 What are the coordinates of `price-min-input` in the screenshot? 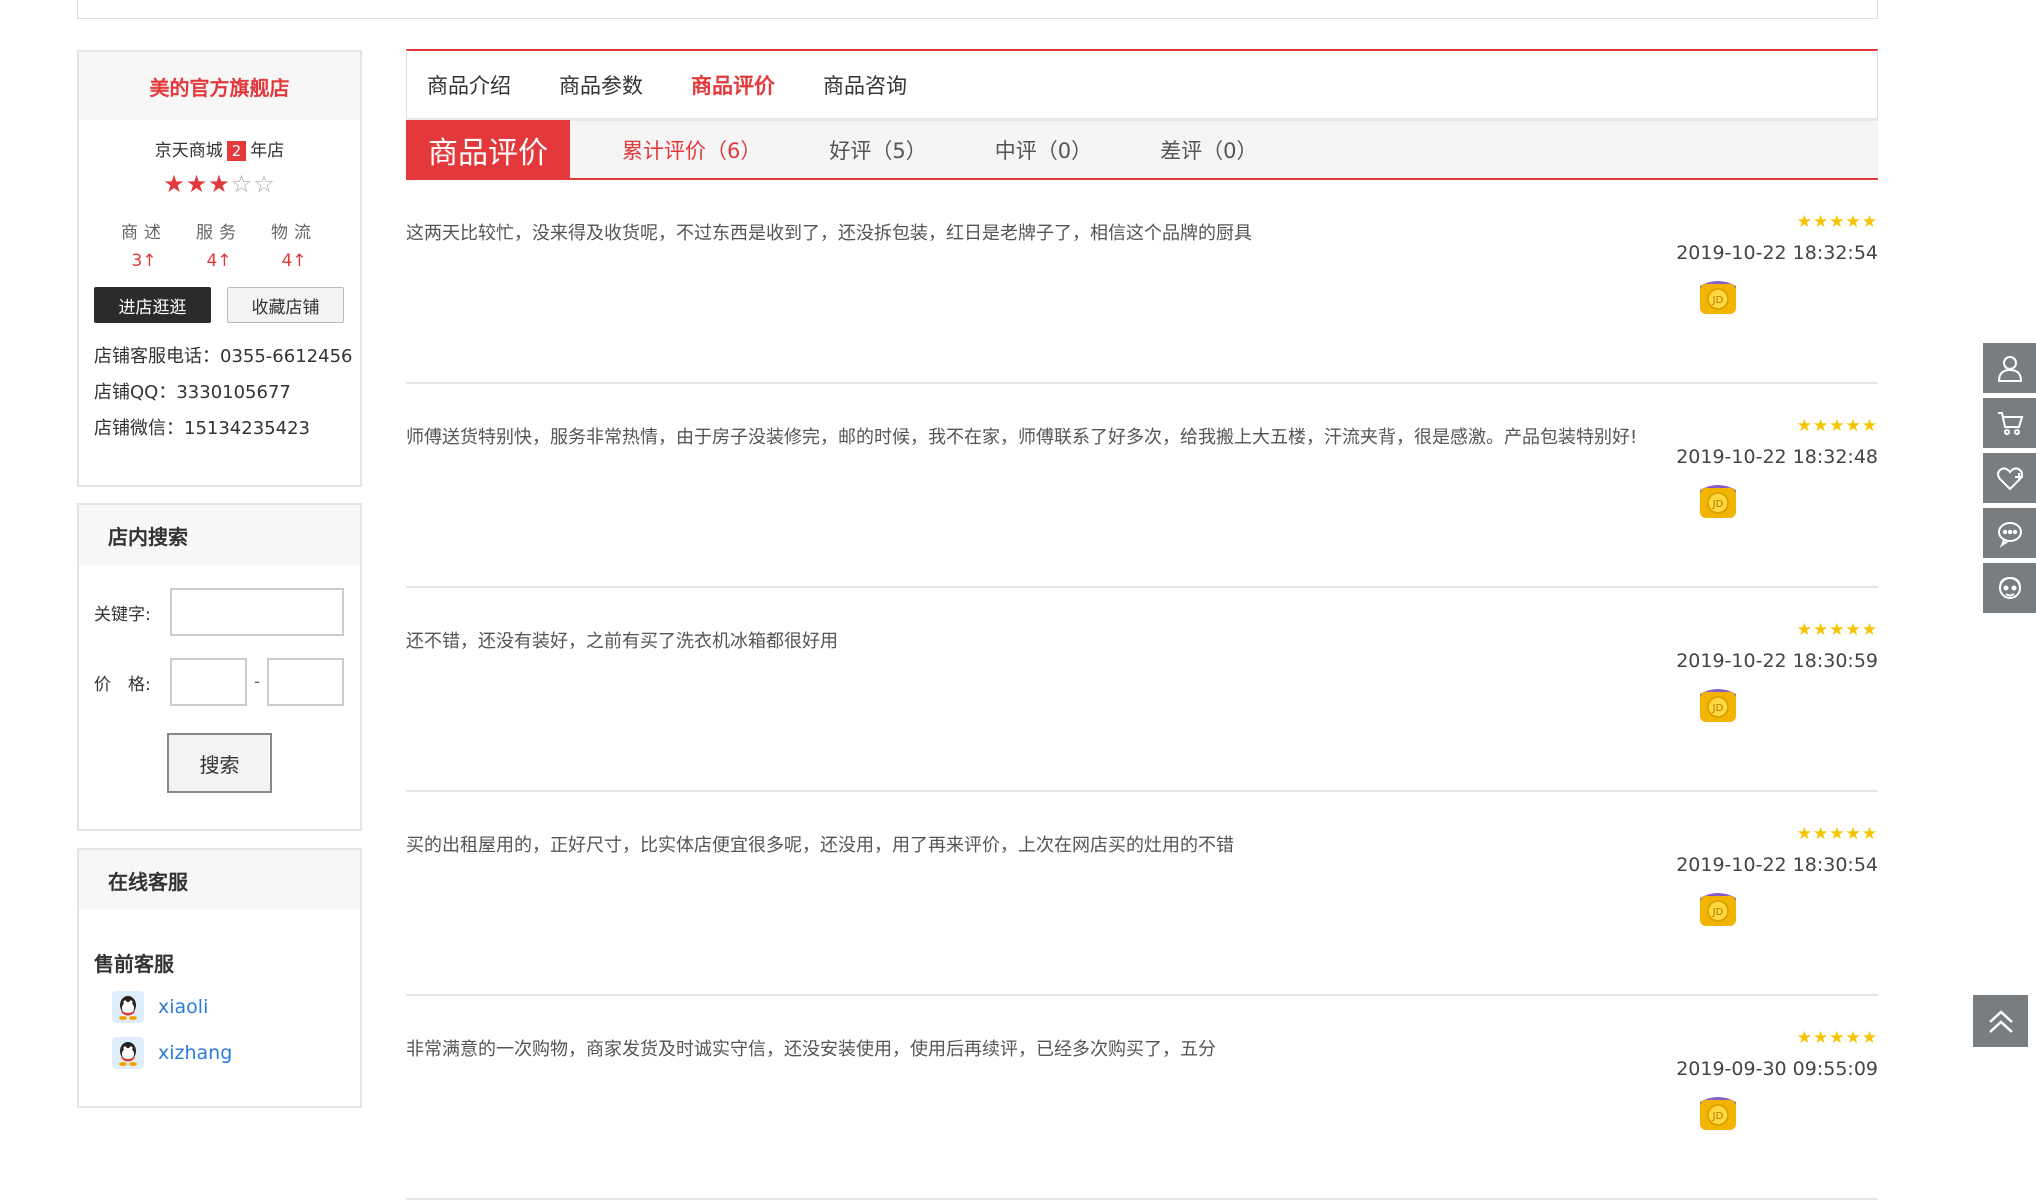 It's located at (208, 682).